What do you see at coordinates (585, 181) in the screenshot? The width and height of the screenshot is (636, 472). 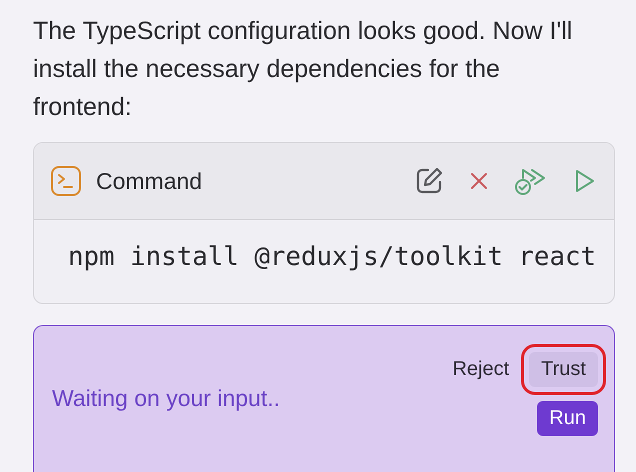 I see `play-icon` at bounding box center [585, 181].